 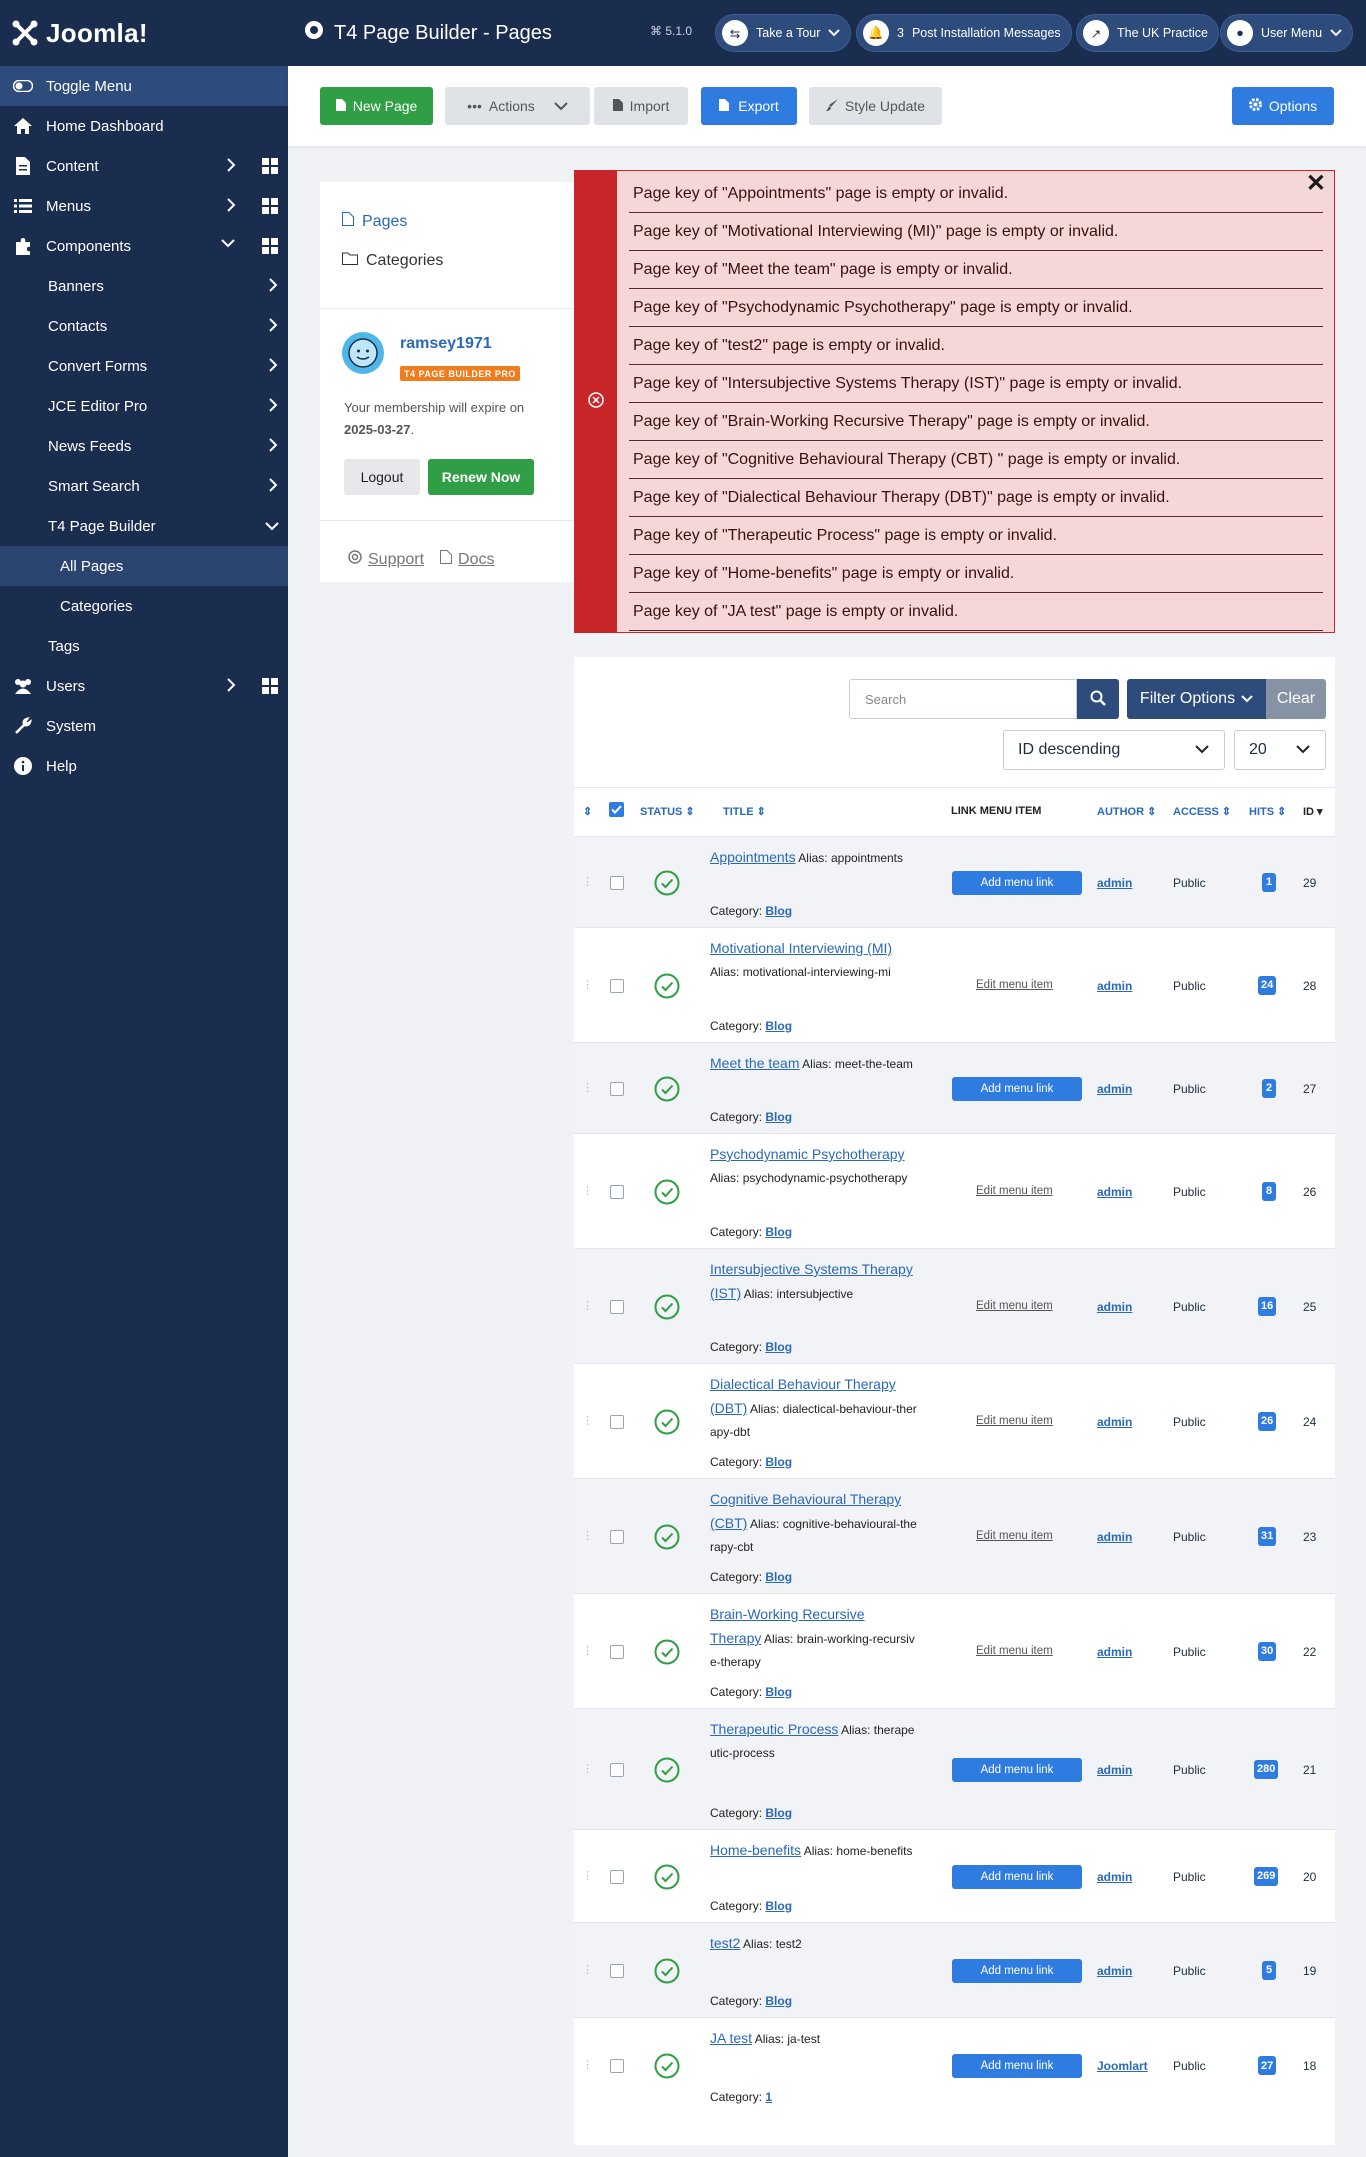 What do you see at coordinates (144, 326) in the screenshot?
I see `sidebar-item-contacts: Contacts` at bounding box center [144, 326].